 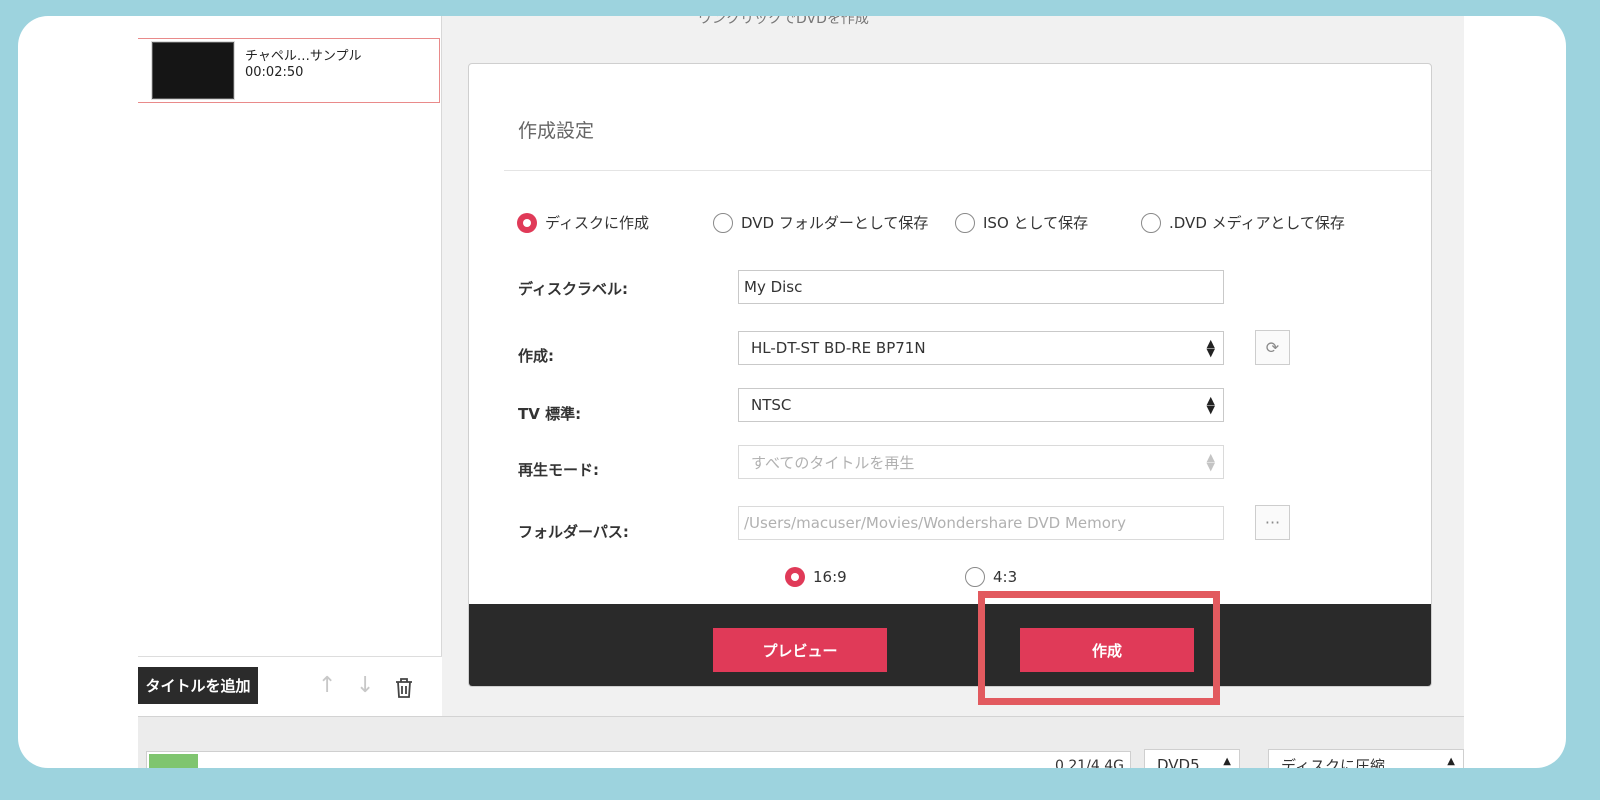 What do you see at coordinates (303, 56) in the screenshot?
I see `clip-name: チャペル…サンプル` at bounding box center [303, 56].